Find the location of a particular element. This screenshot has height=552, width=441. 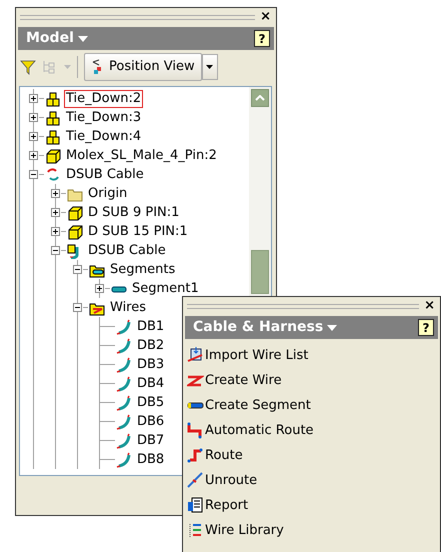

tree-item: Wires is located at coordinates (128, 307).